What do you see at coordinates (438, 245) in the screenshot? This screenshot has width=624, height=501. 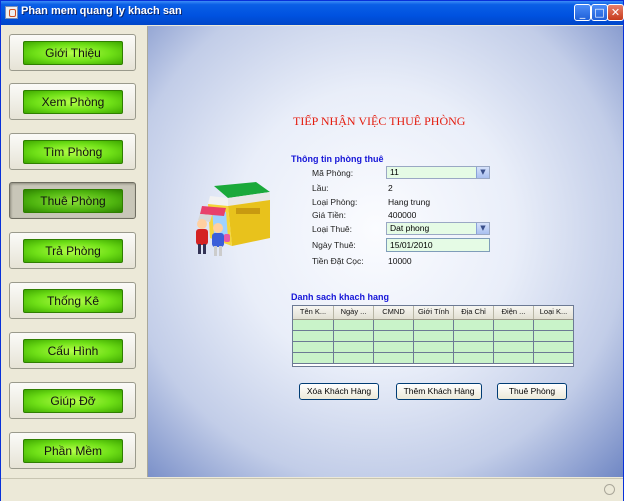 I see `ngay-thue-input: 15/01/2010` at bounding box center [438, 245].